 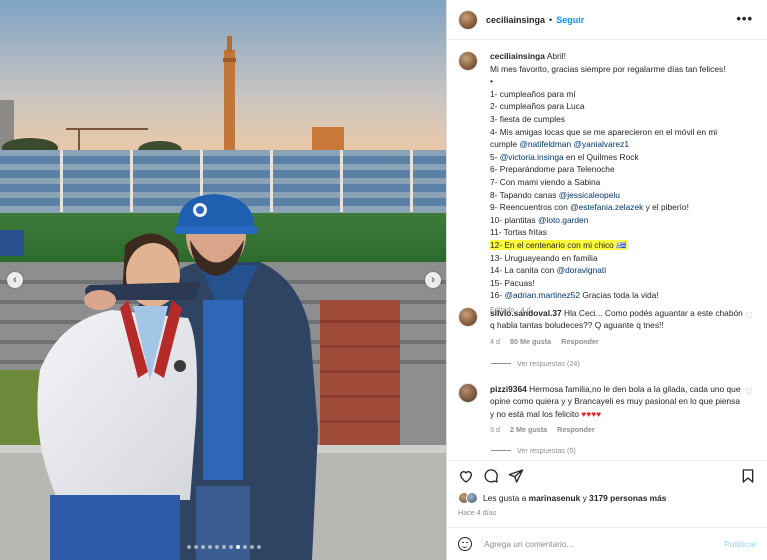 What do you see at coordinates (548, 363) in the screenshot?
I see `view-replies-label: Ver respuestas (24)` at bounding box center [548, 363].